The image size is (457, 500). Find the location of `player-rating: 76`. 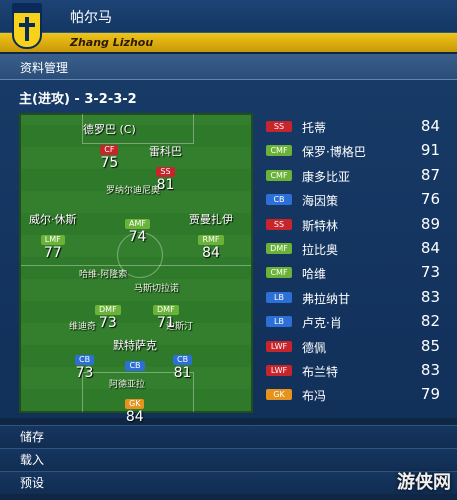

player-rating: 76 is located at coordinates (430, 199).